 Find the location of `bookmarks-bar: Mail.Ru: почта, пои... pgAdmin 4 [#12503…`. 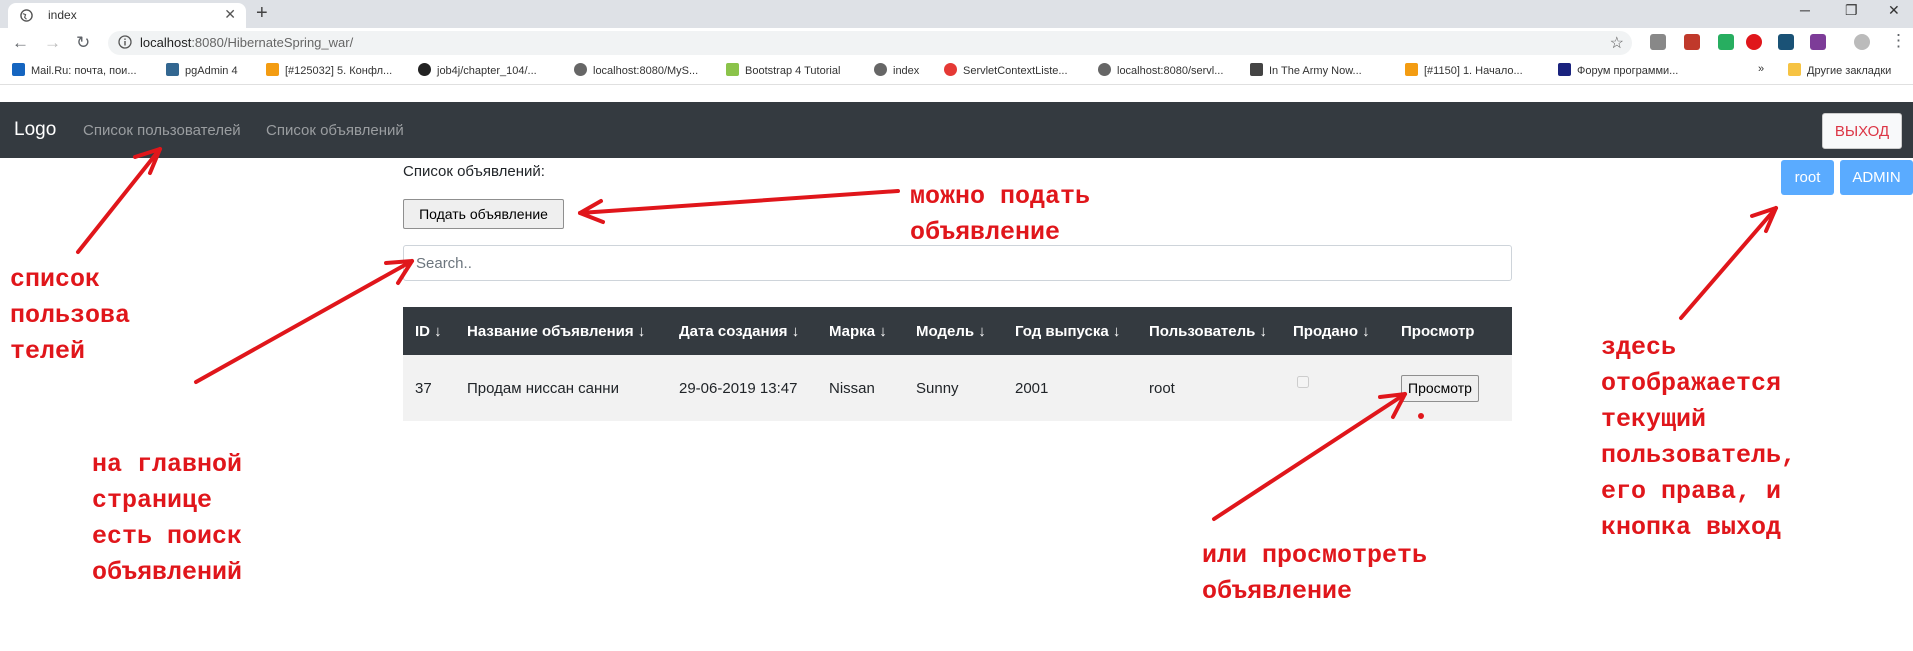

bookmarks-bar: Mail.Ru: почта, пои... pgAdmin 4 [#12503… is located at coordinates (956, 71).